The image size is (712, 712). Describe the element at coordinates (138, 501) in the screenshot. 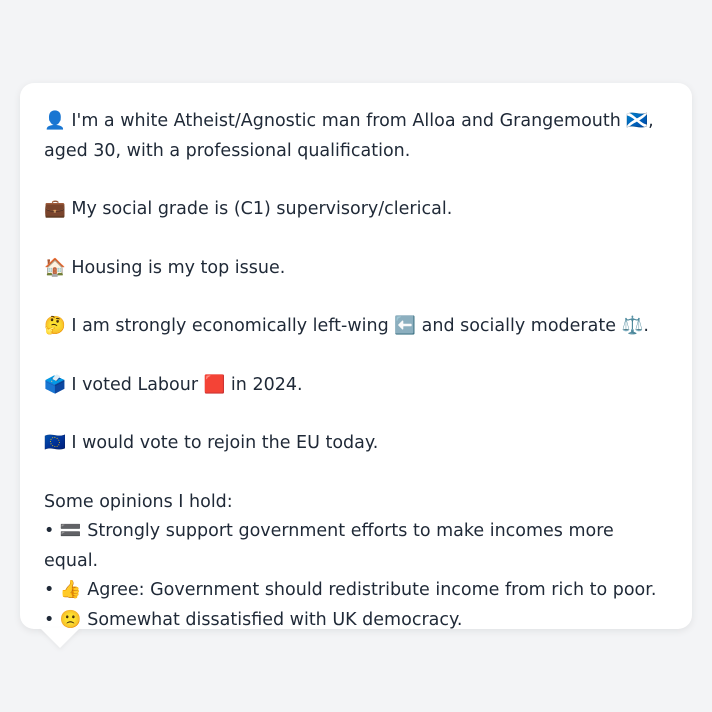

I see `opinions-heading: Some opinions I hold:` at that location.